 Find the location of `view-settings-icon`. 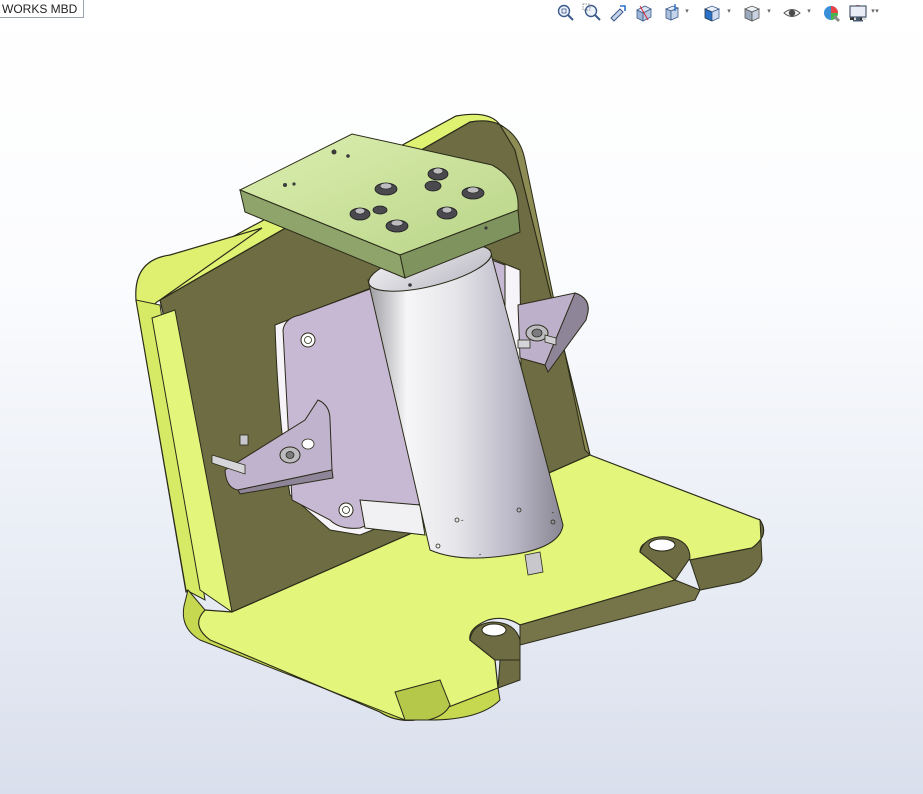

view-settings-icon is located at coordinates (858, 13).